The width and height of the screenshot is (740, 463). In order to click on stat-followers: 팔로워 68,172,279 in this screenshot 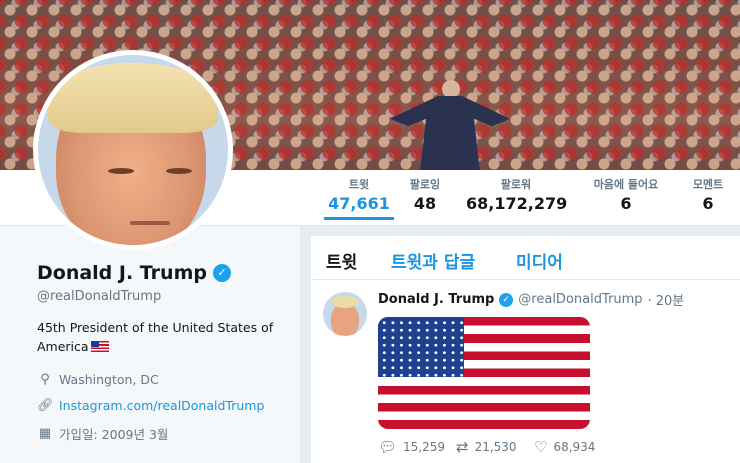, I will do `click(517, 194)`.